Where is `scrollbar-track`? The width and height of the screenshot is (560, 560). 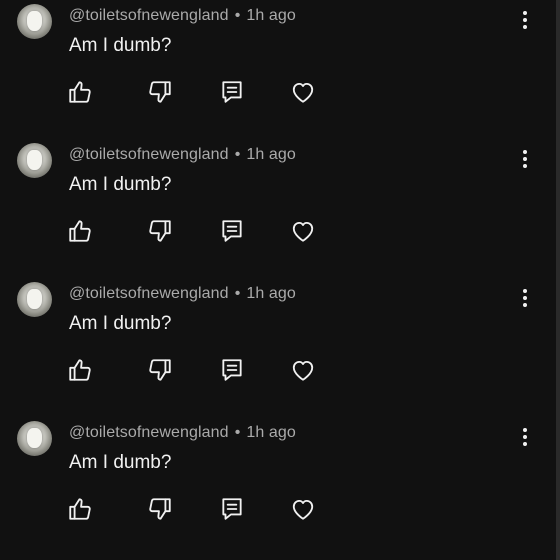 scrollbar-track is located at coordinates (558, 280).